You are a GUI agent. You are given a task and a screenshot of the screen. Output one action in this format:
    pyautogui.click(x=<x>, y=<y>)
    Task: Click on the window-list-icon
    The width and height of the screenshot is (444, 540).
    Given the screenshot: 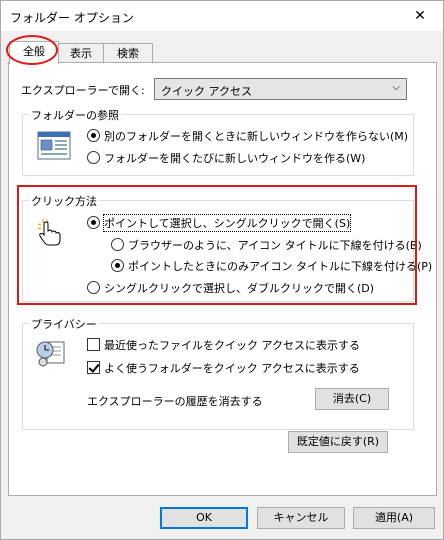 What is the action you would take?
    pyautogui.click(x=54, y=147)
    